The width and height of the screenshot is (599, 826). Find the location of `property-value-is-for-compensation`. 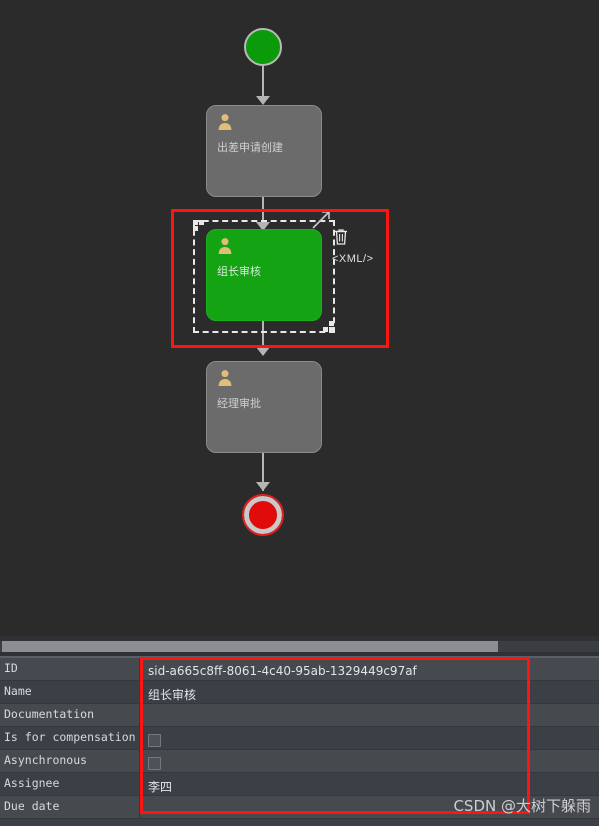

property-value-is-for-compensation is located at coordinates (369, 738).